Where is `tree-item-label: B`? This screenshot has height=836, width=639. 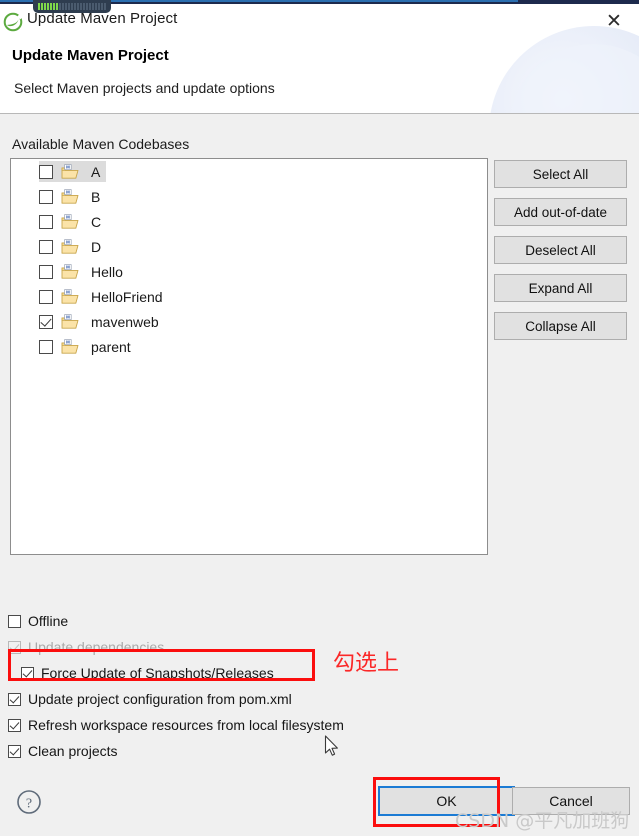 tree-item-label: B is located at coordinates (96, 196).